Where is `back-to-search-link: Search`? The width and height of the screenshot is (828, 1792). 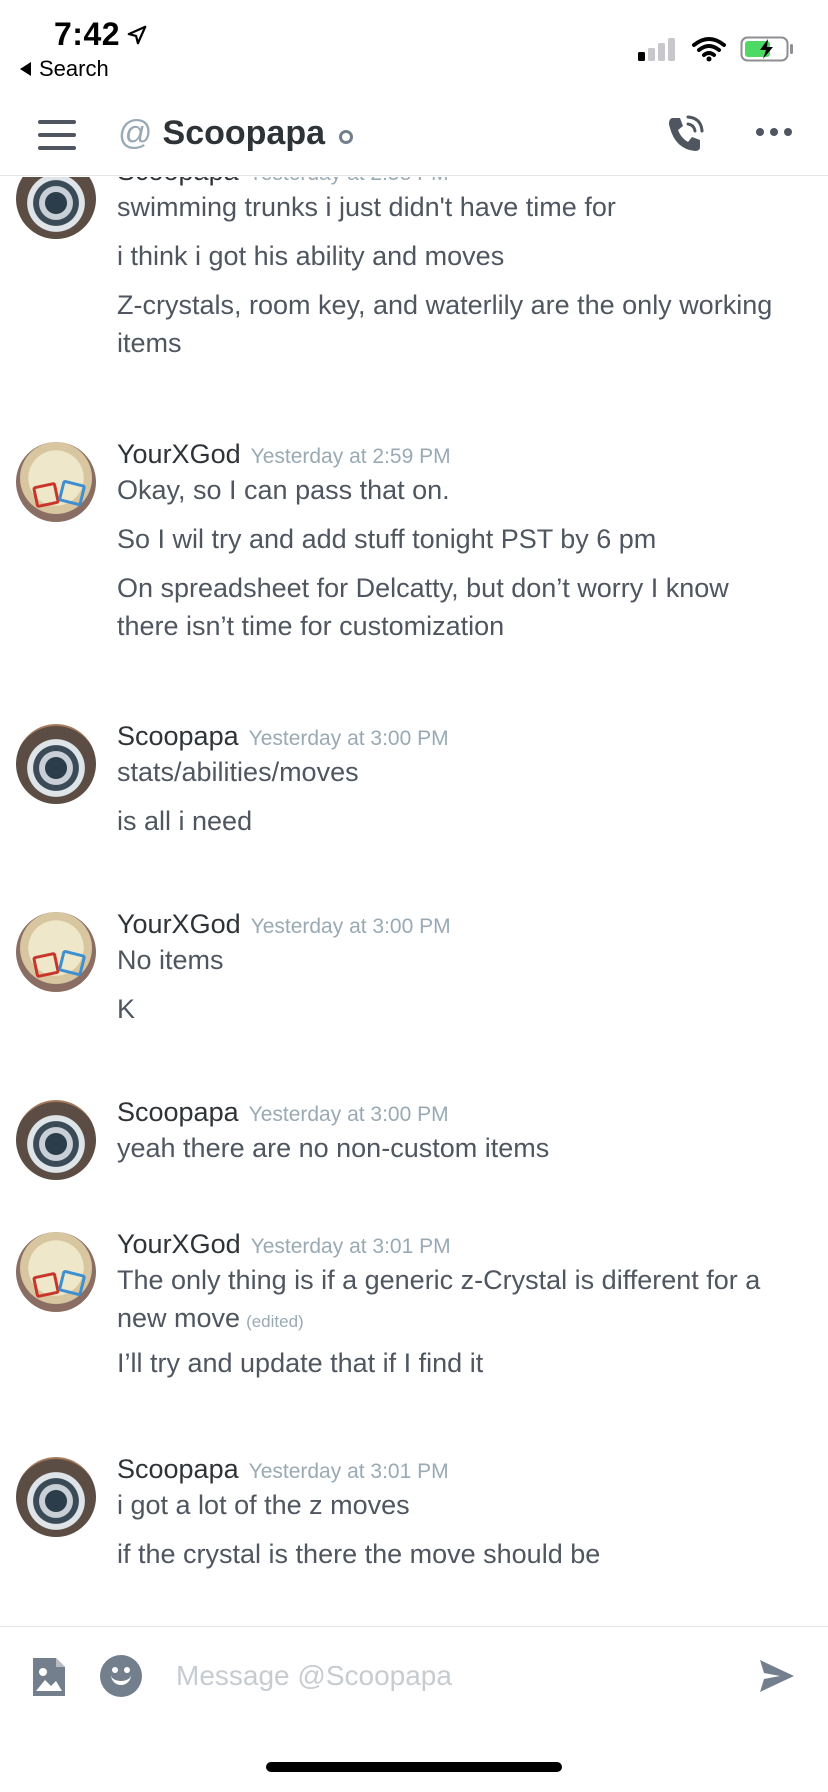
back-to-search-link: Search is located at coordinates (64, 69).